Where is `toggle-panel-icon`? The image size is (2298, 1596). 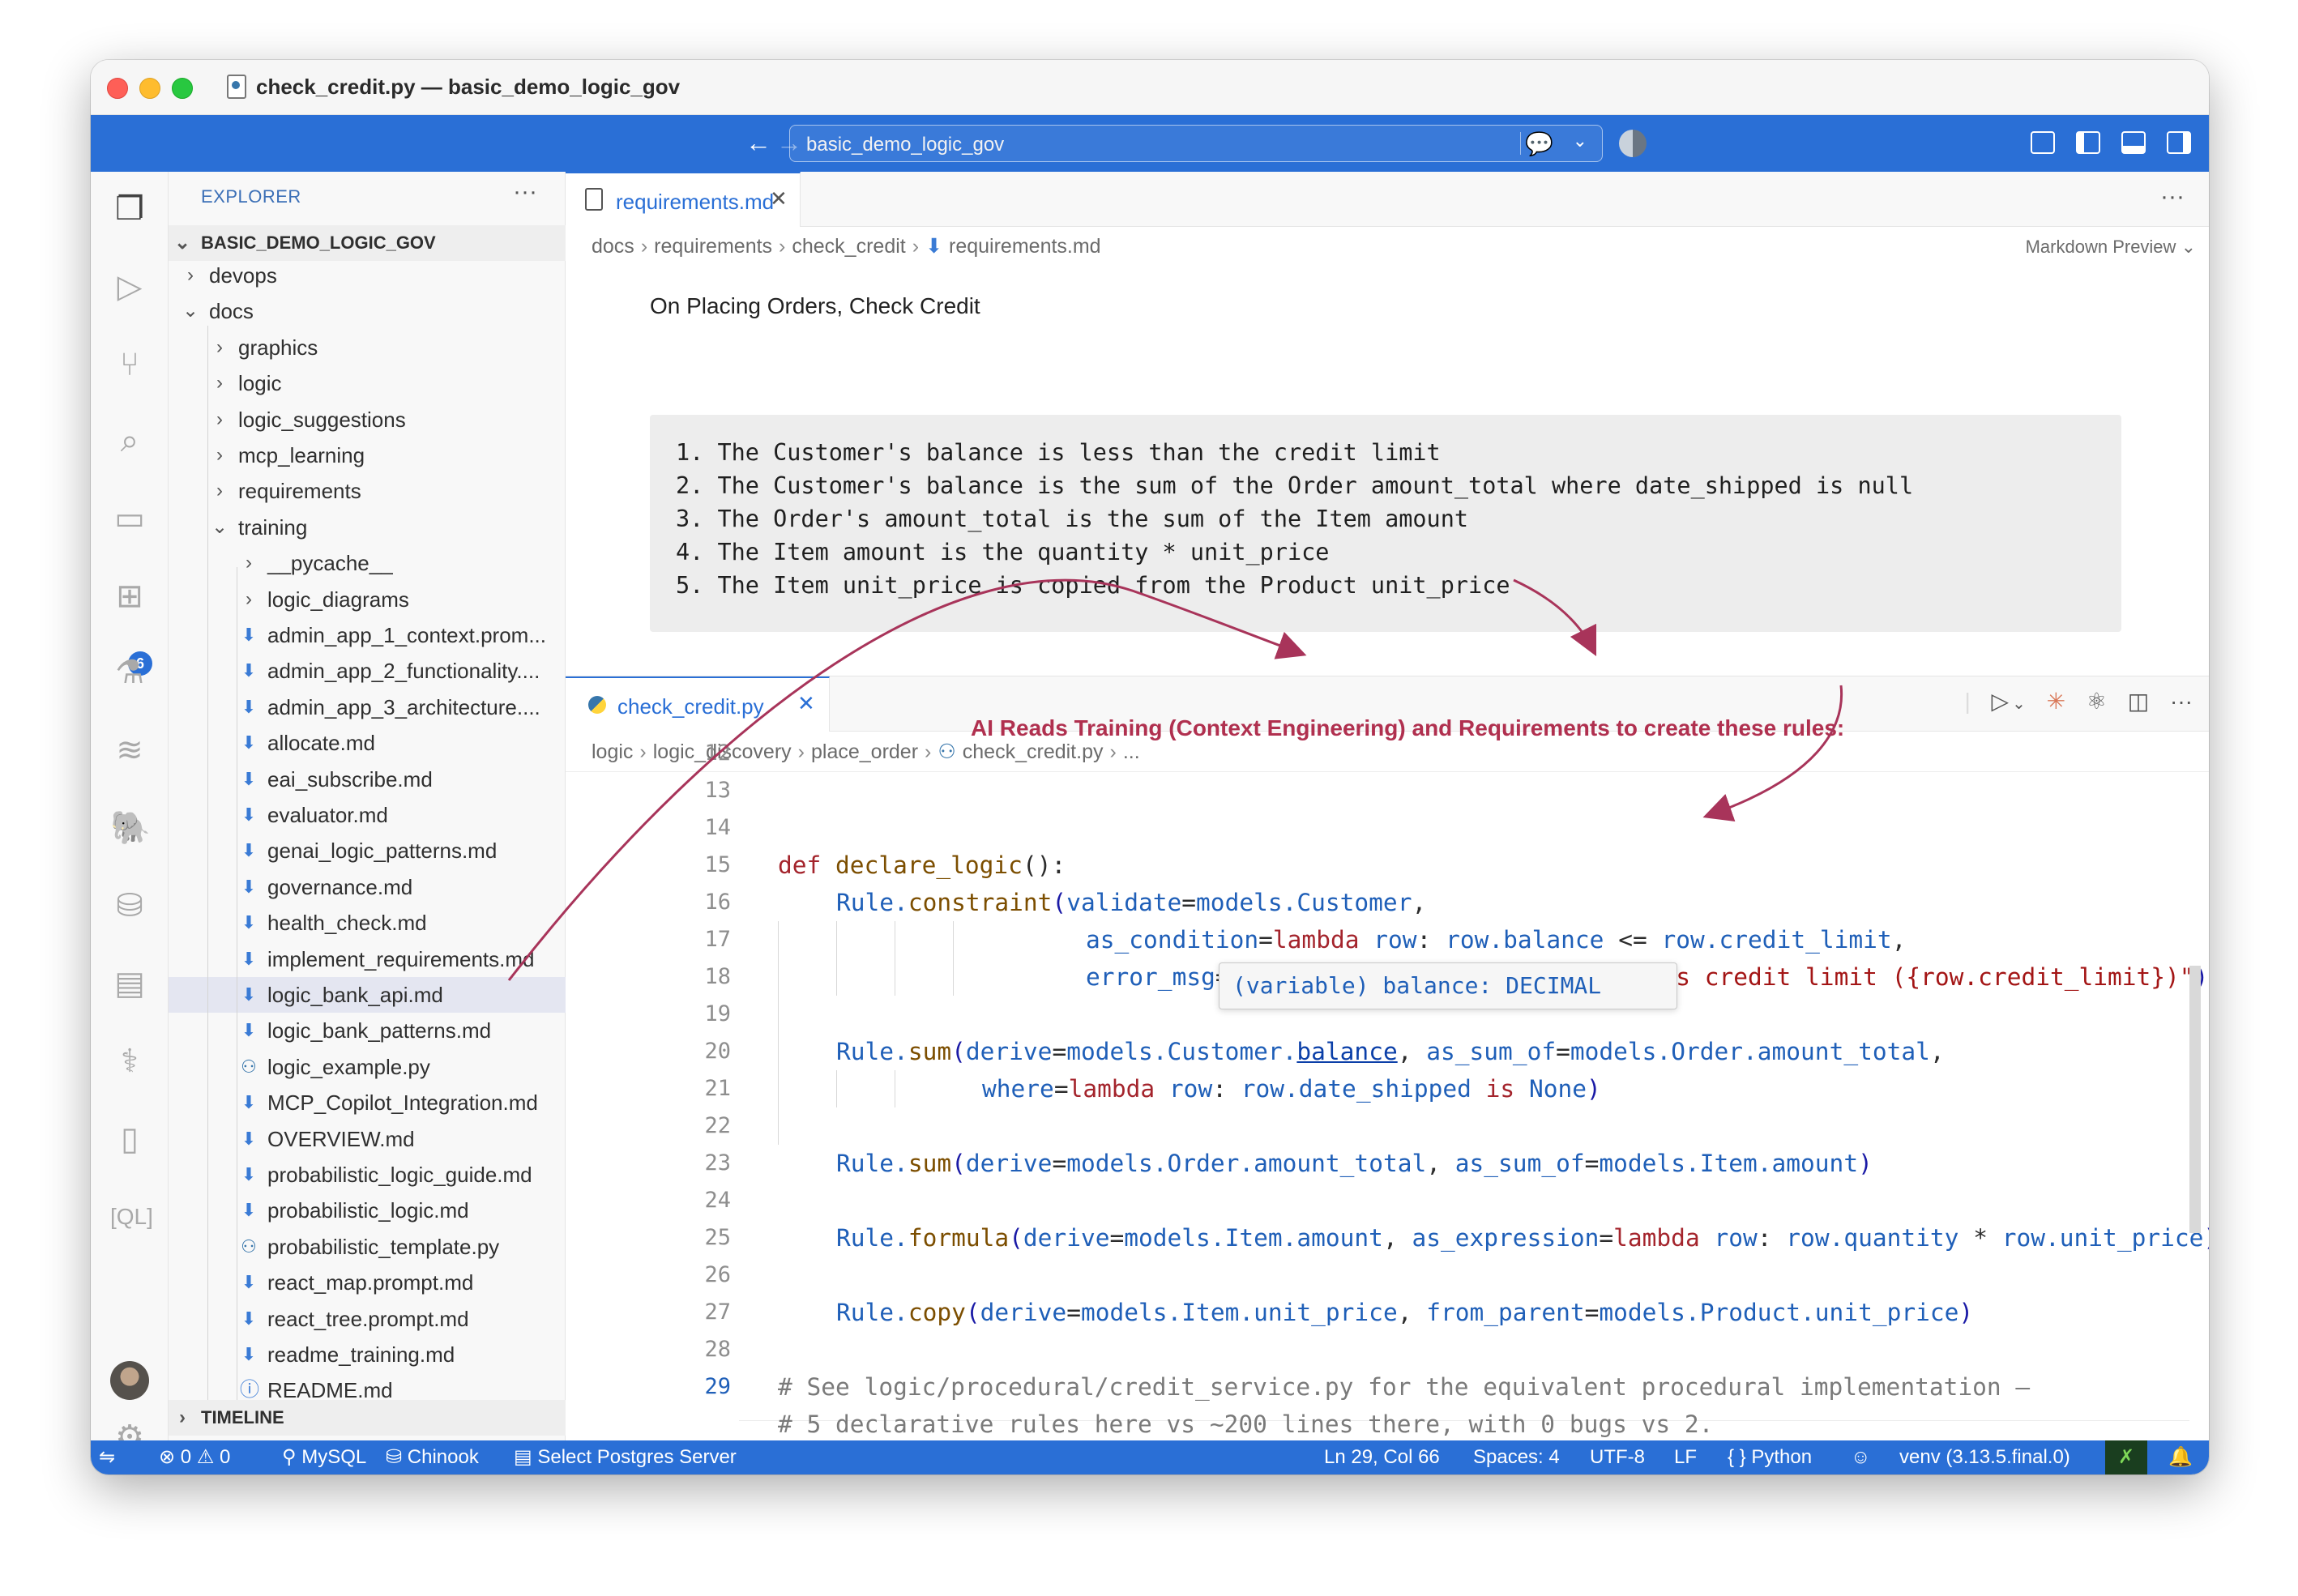
toggle-panel-icon is located at coordinates (2134, 142).